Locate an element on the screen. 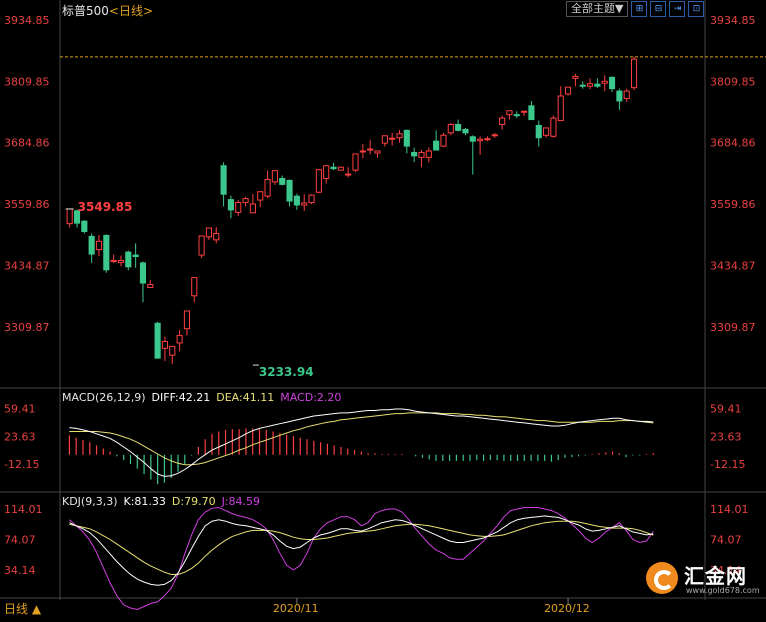 The width and height of the screenshot is (766, 622). price-tick-right: 3684.86 is located at coordinates (733, 143).